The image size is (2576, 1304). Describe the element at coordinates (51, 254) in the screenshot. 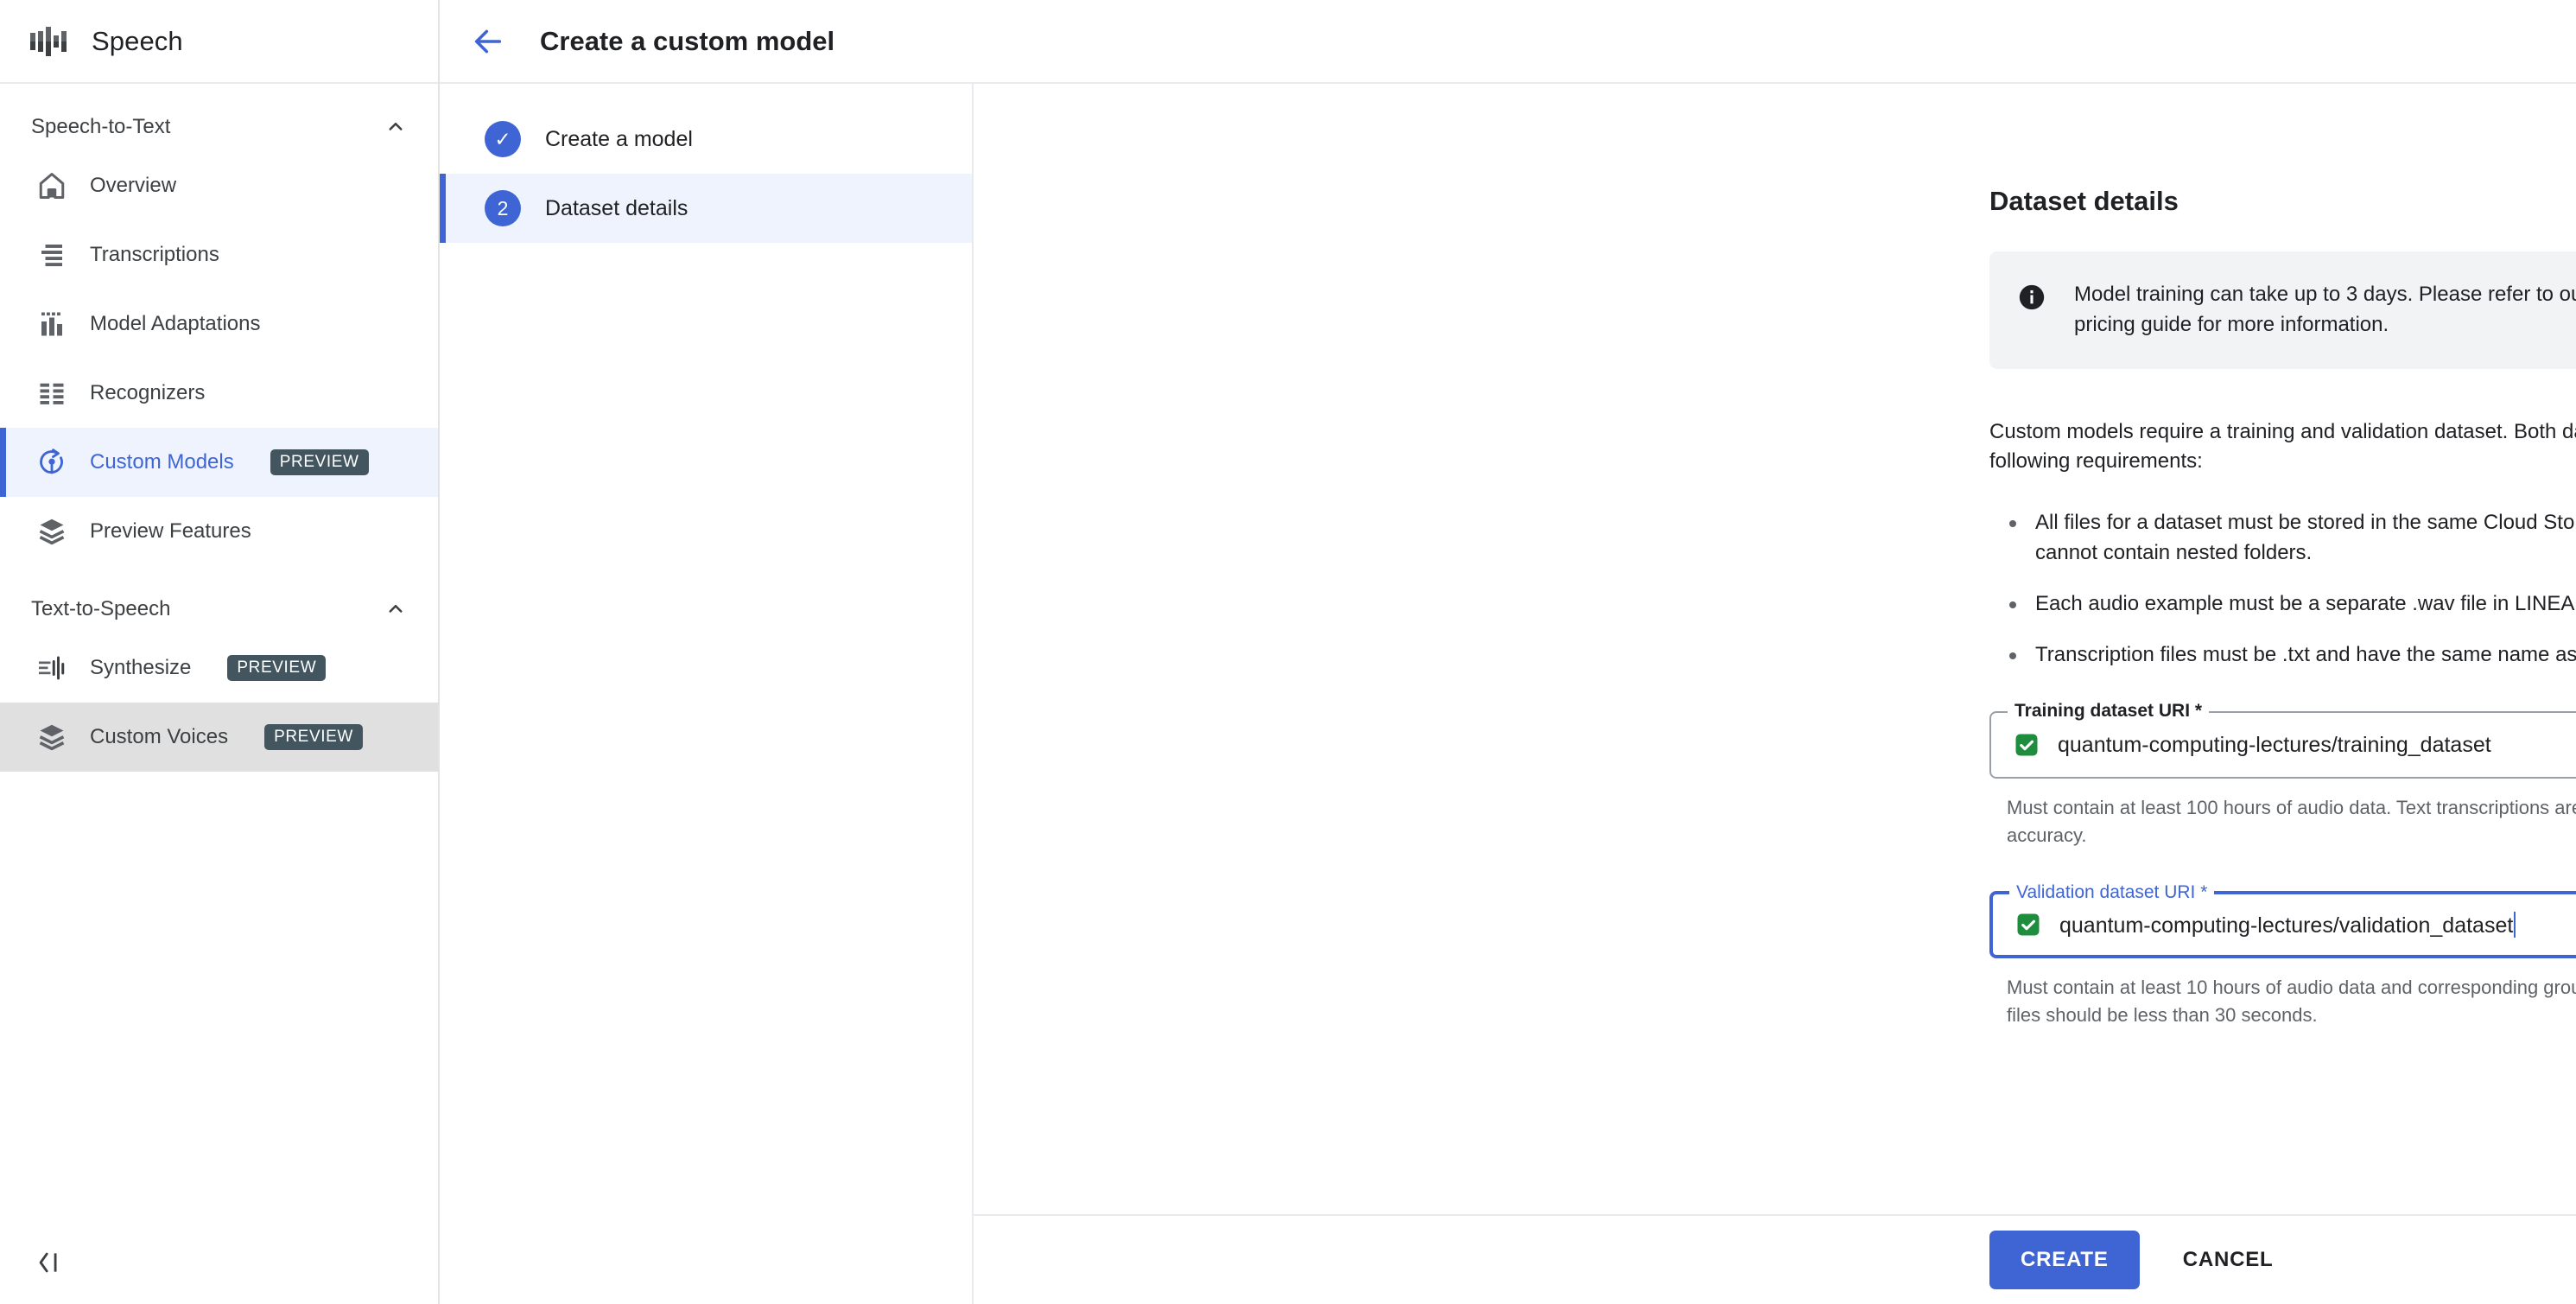

I see `transcription-list-icon` at that location.